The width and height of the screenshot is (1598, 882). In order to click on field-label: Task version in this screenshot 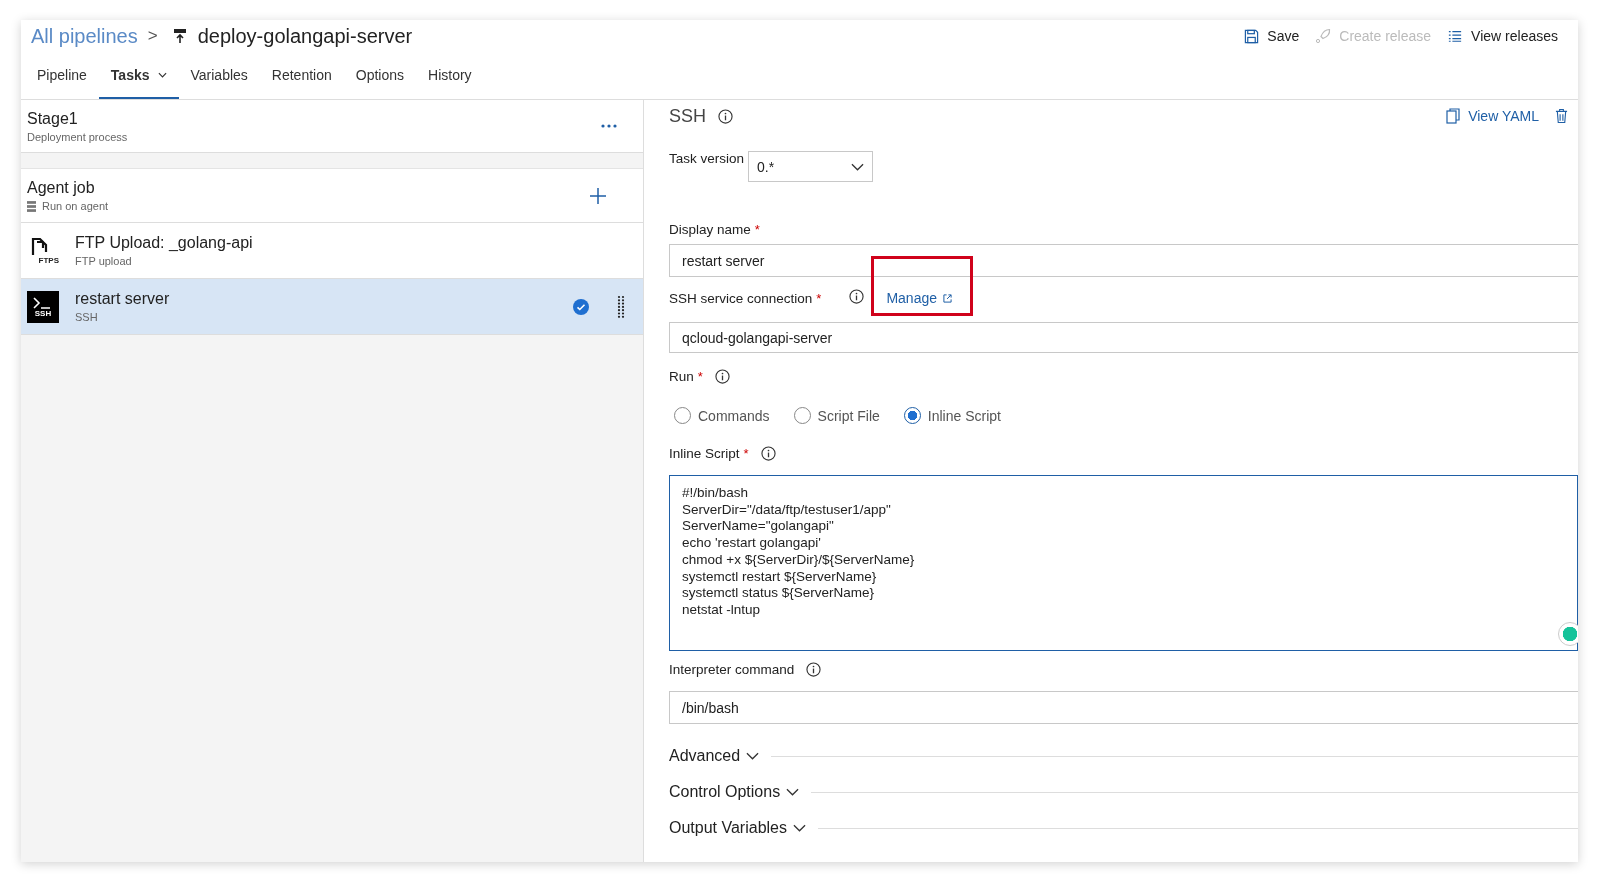, I will do `click(707, 158)`.